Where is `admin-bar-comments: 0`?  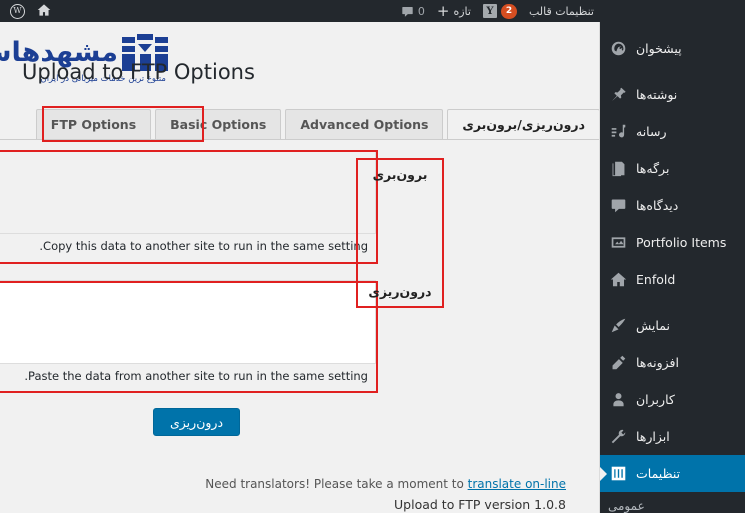
admin-bar-comments: 0 is located at coordinates (413, 11).